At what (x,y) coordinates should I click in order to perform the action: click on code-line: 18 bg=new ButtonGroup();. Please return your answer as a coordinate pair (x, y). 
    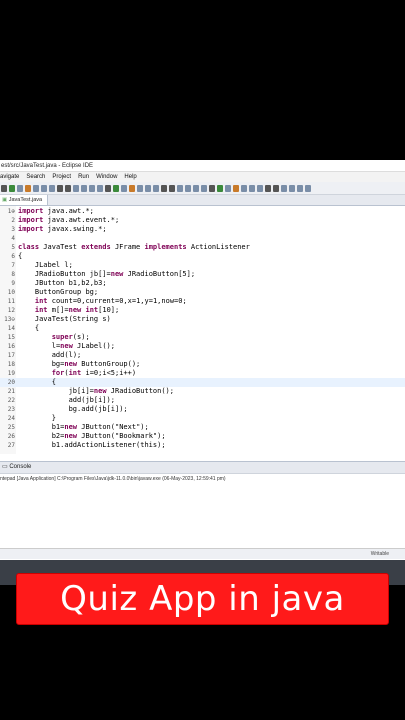
    Looking at the image, I should click on (202, 364).